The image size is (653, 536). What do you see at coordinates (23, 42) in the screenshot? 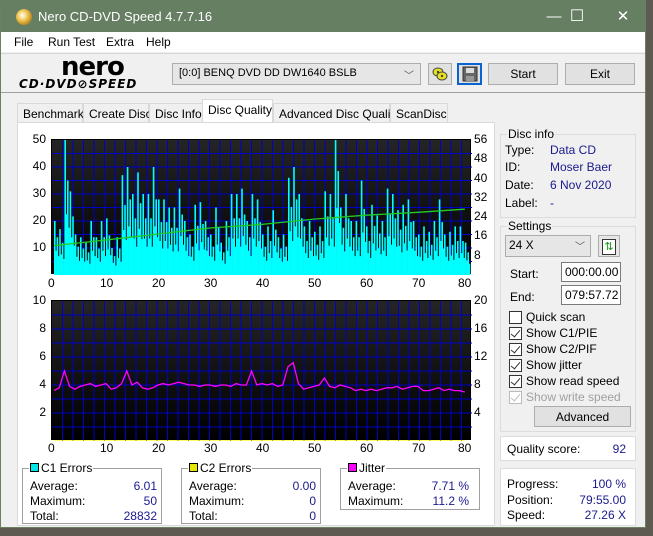
I see `menu-file: File` at bounding box center [23, 42].